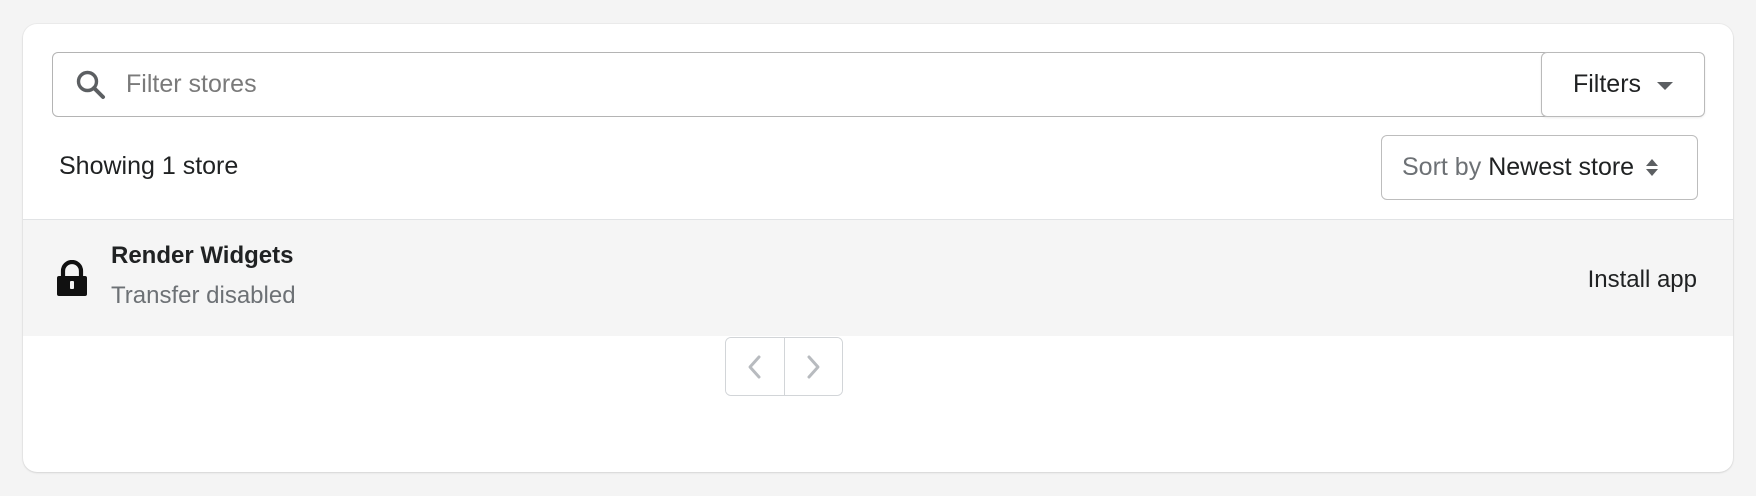 This screenshot has width=1756, height=496. Describe the element at coordinates (203, 295) in the screenshot. I see `store-status: Transfer disabled` at that location.